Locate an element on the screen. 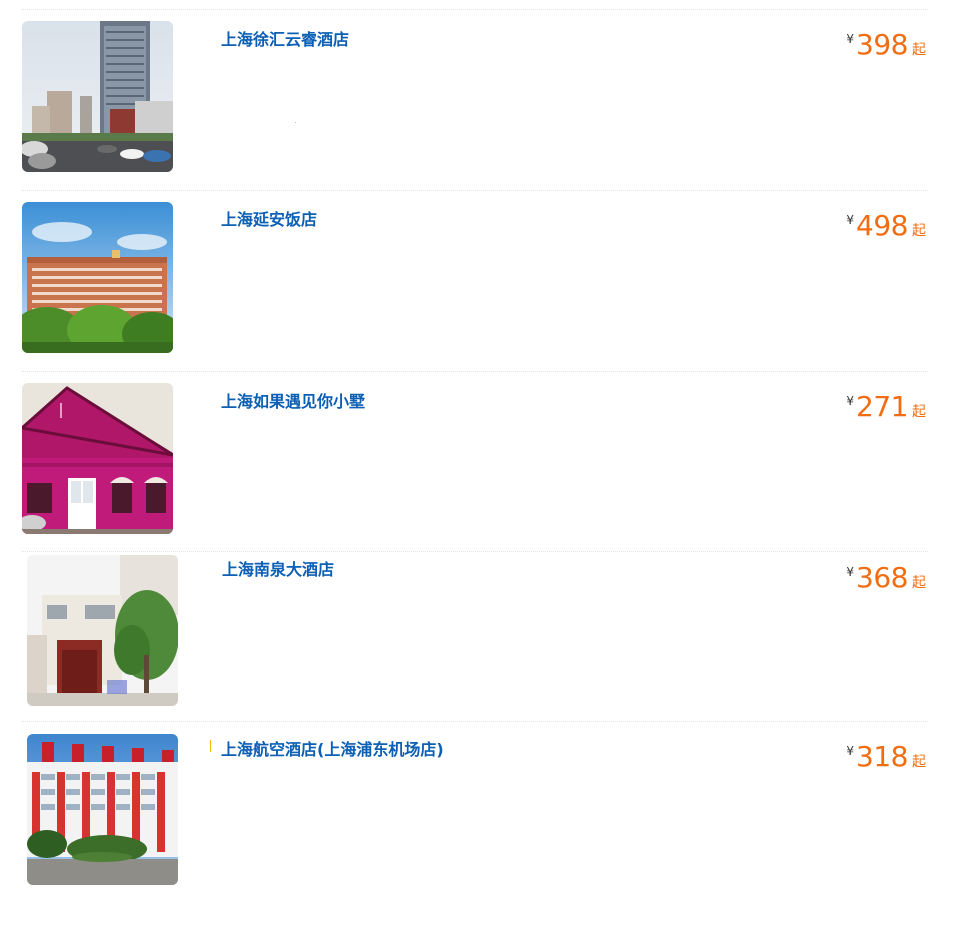  hotel-name-link: 上海航空酒店(上海浦东机场店) is located at coordinates (332, 748).